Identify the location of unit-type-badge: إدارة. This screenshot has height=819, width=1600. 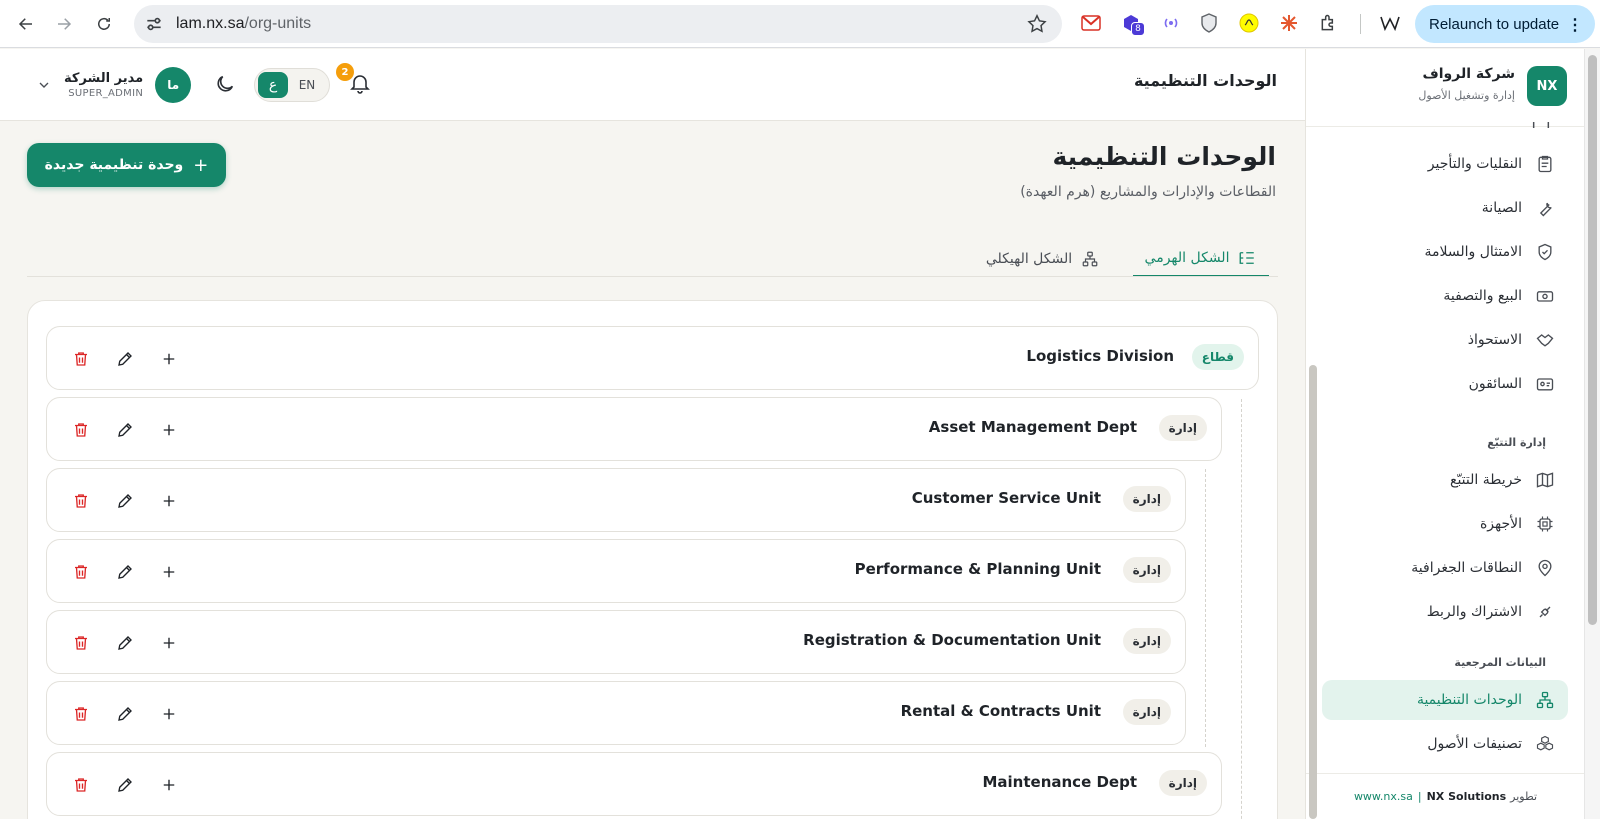
(1146, 499).